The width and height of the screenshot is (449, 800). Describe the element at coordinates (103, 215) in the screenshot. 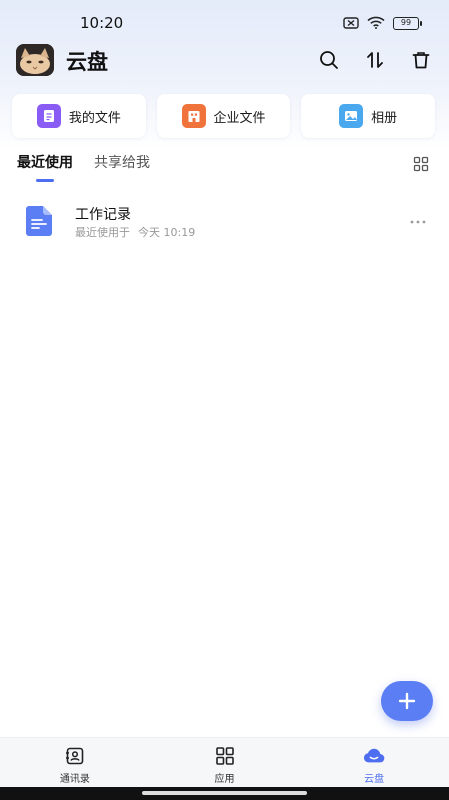

I see `file-name: 工作记录` at that location.